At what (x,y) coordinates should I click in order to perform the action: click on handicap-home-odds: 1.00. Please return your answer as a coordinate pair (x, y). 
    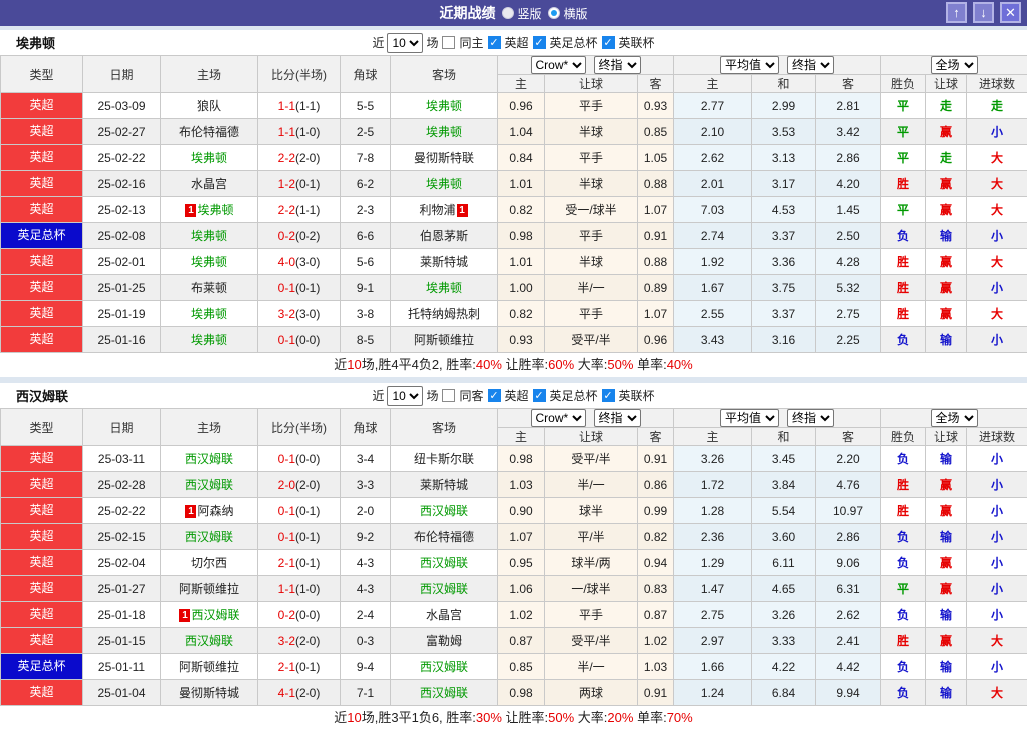
    Looking at the image, I should click on (521, 288).